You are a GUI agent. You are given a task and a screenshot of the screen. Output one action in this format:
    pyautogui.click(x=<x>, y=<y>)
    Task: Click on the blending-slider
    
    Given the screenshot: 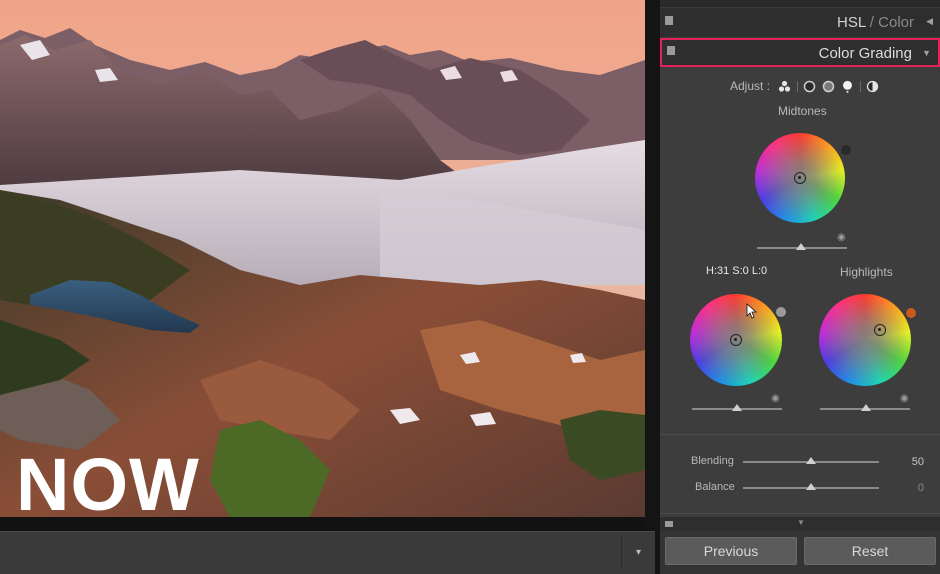 What is the action you would take?
    pyautogui.click(x=811, y=460)
    